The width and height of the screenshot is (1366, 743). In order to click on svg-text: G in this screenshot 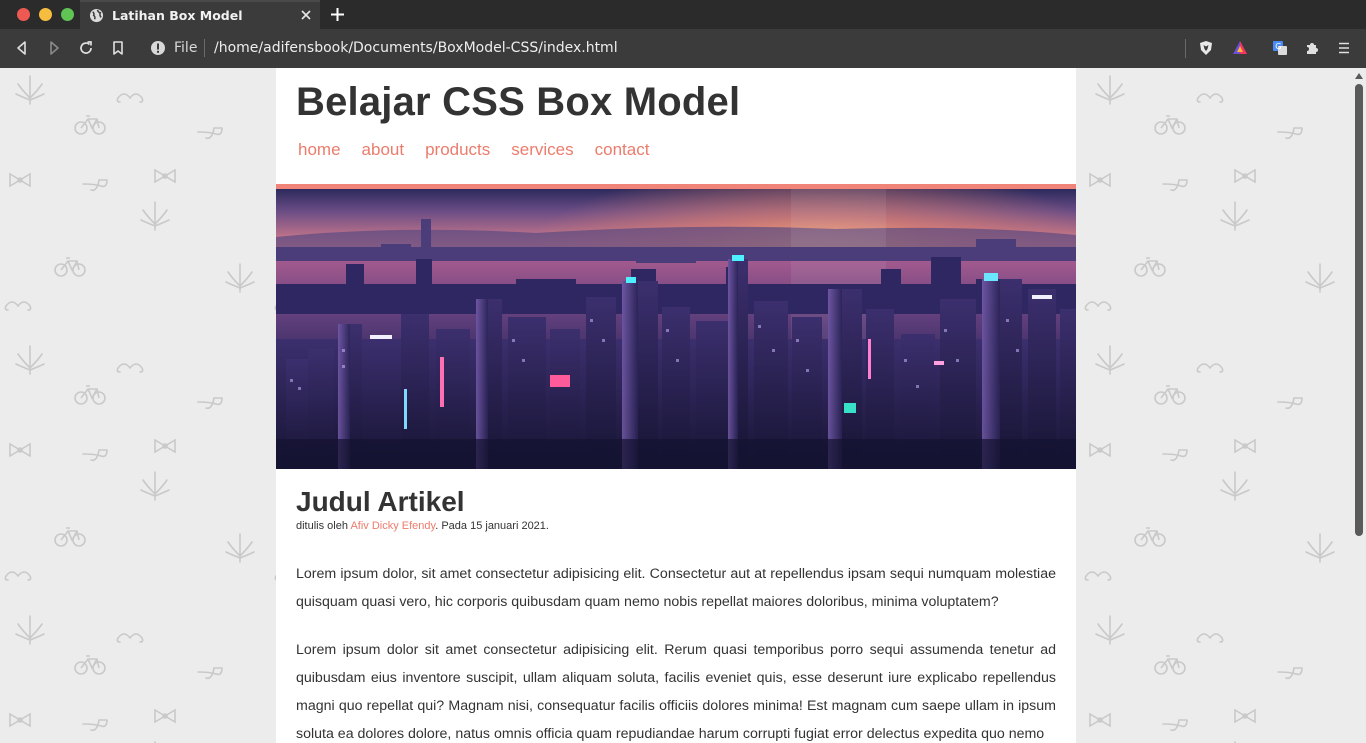, I will do `click(1278, 46)`.